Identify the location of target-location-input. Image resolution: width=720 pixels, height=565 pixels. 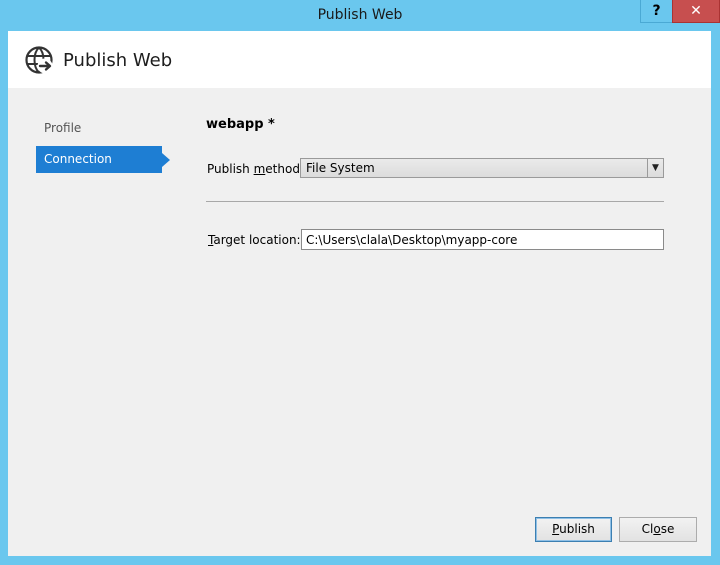
(482, 239).